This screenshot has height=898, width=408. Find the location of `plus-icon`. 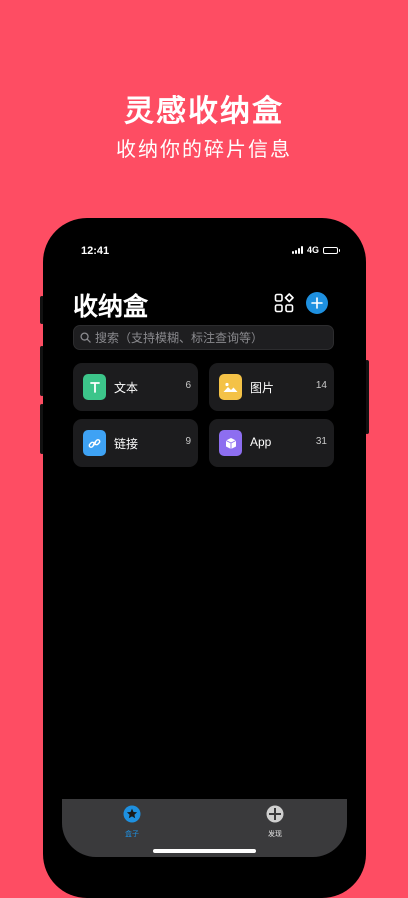

plus-icon is located at coordinates (317, 303).